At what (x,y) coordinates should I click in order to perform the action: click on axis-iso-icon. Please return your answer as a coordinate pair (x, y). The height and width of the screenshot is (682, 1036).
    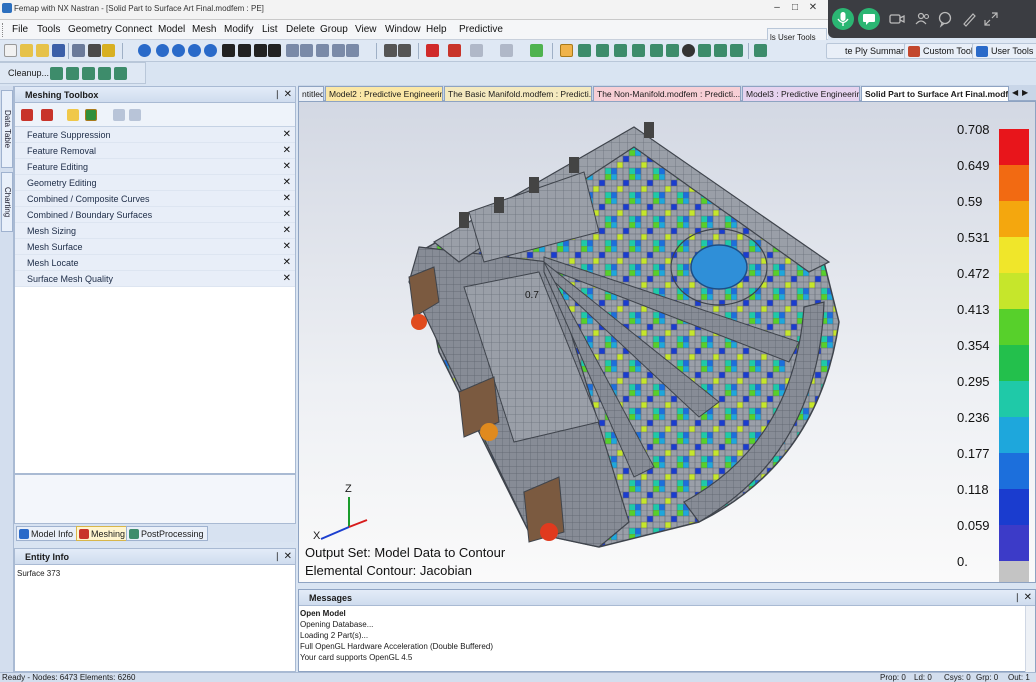
    Looking at the image, I should click on (274, 50).